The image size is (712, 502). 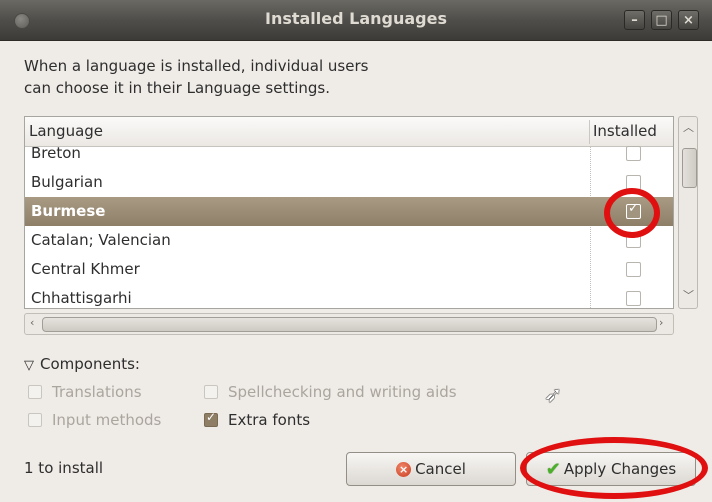 I want to click on language-name: Central Khmer, so click(x=85, y=269).